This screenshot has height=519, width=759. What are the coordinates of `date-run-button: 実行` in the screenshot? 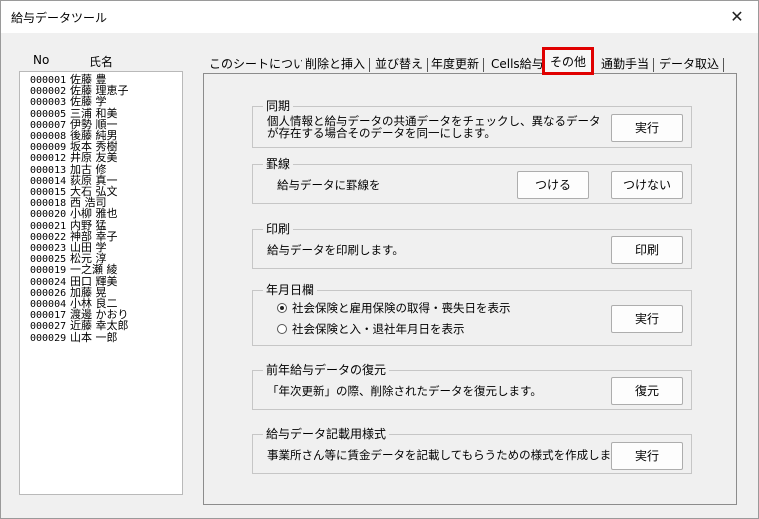 It's located at (647, 319).